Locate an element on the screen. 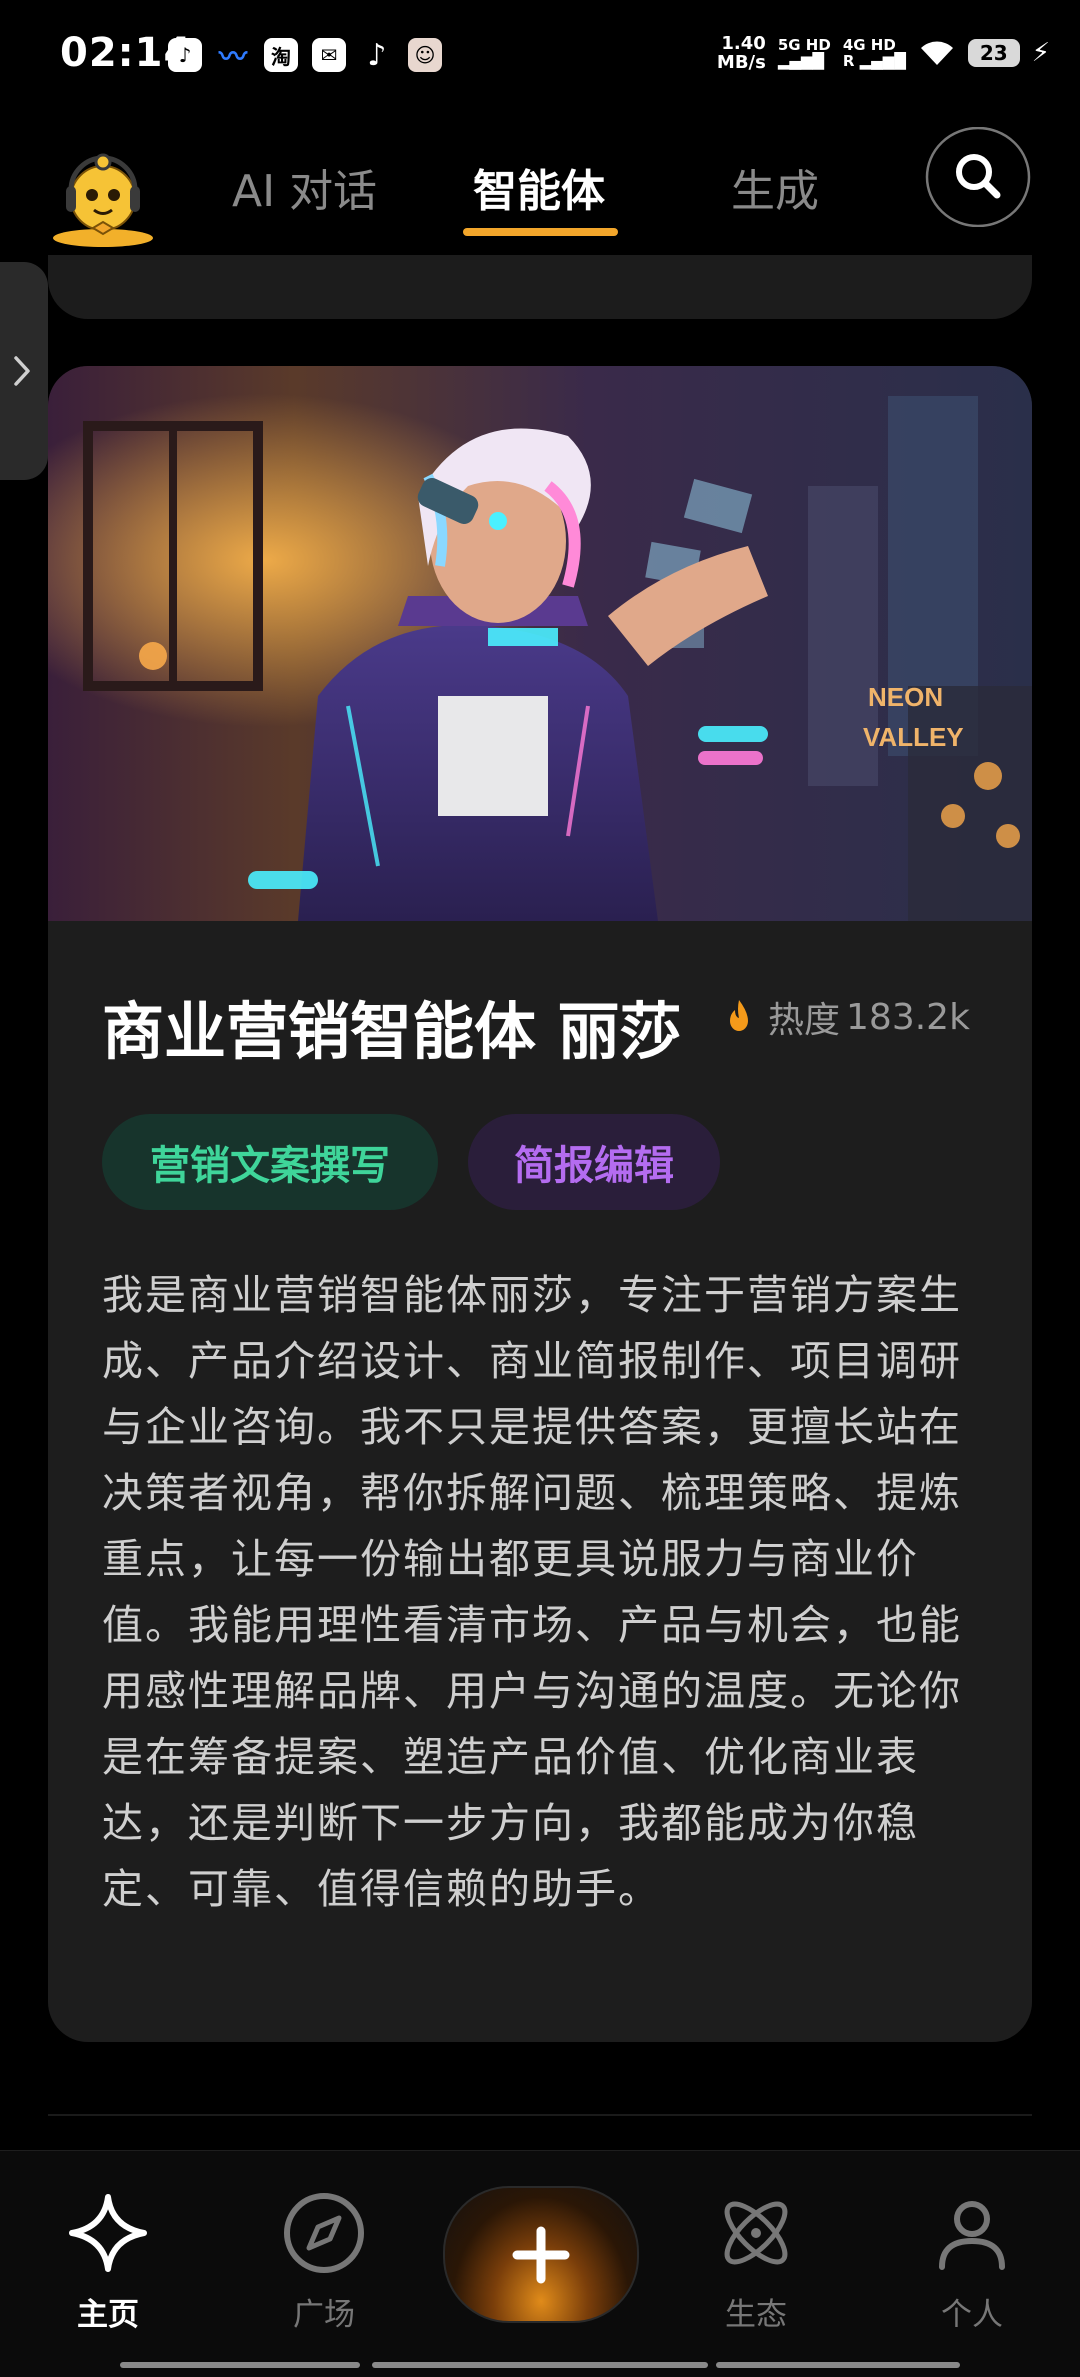  create-button is located at coordinates (541, 2254).